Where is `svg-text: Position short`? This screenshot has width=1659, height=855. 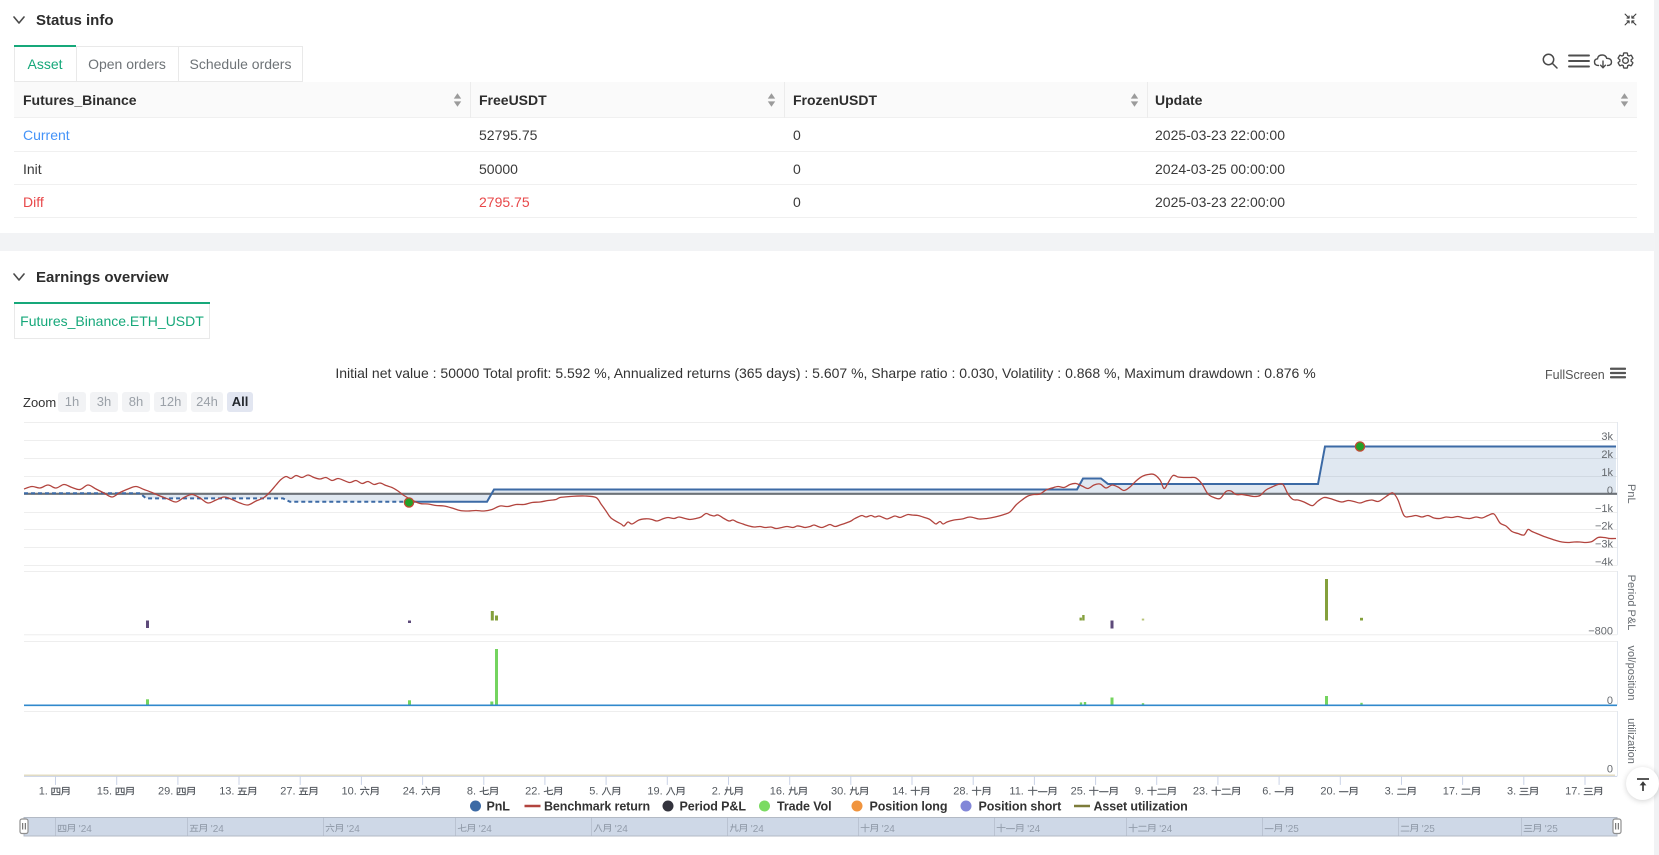 svg-text: Position short is located at coordinates (1021, 807).